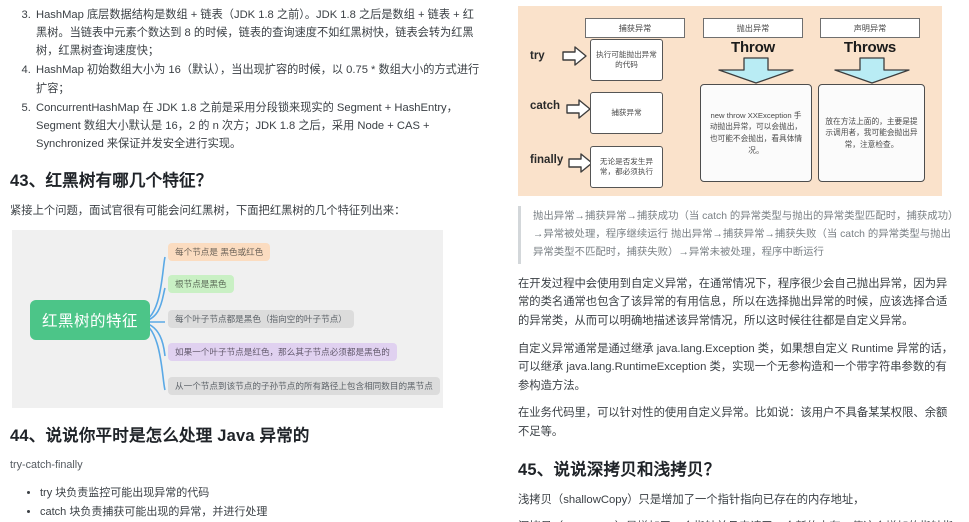  Describe the element at coordinates (756, 70) in the screenshot. I see `down-arrow-icon-throw` at that location.